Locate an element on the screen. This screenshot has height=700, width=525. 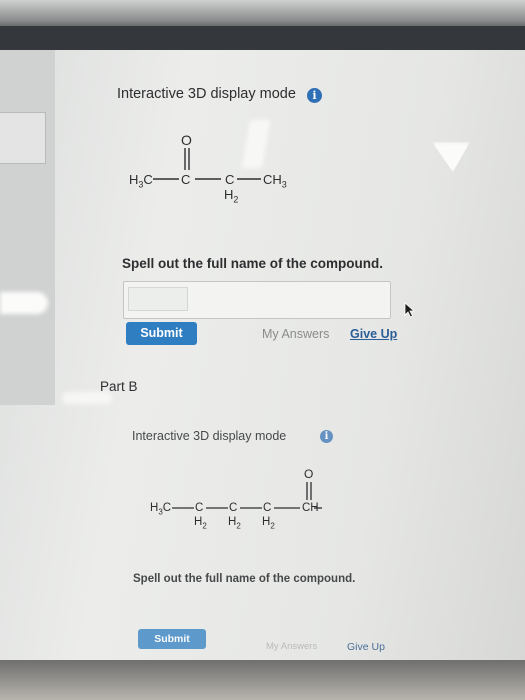
give-up-link-part-b: Give Up is located at coordinates (366, 647).